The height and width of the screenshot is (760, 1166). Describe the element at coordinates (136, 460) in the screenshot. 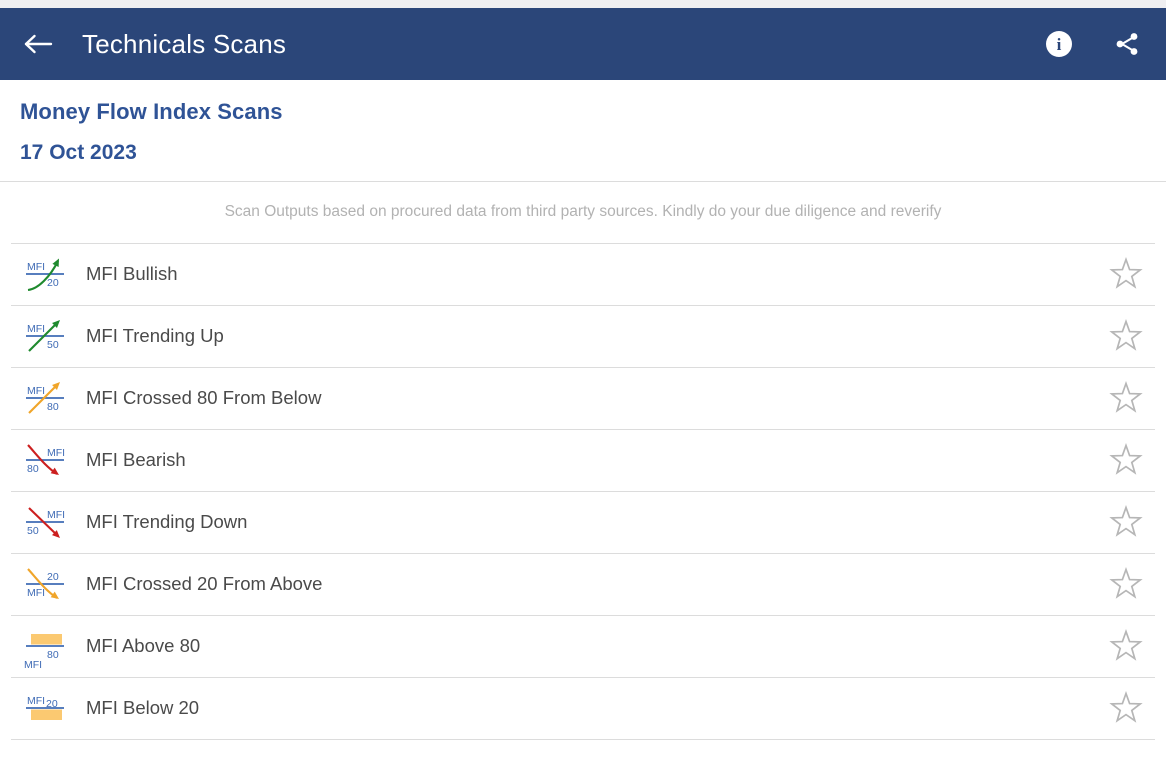

I see `scan-row-label: MFI Bearish` at that location.